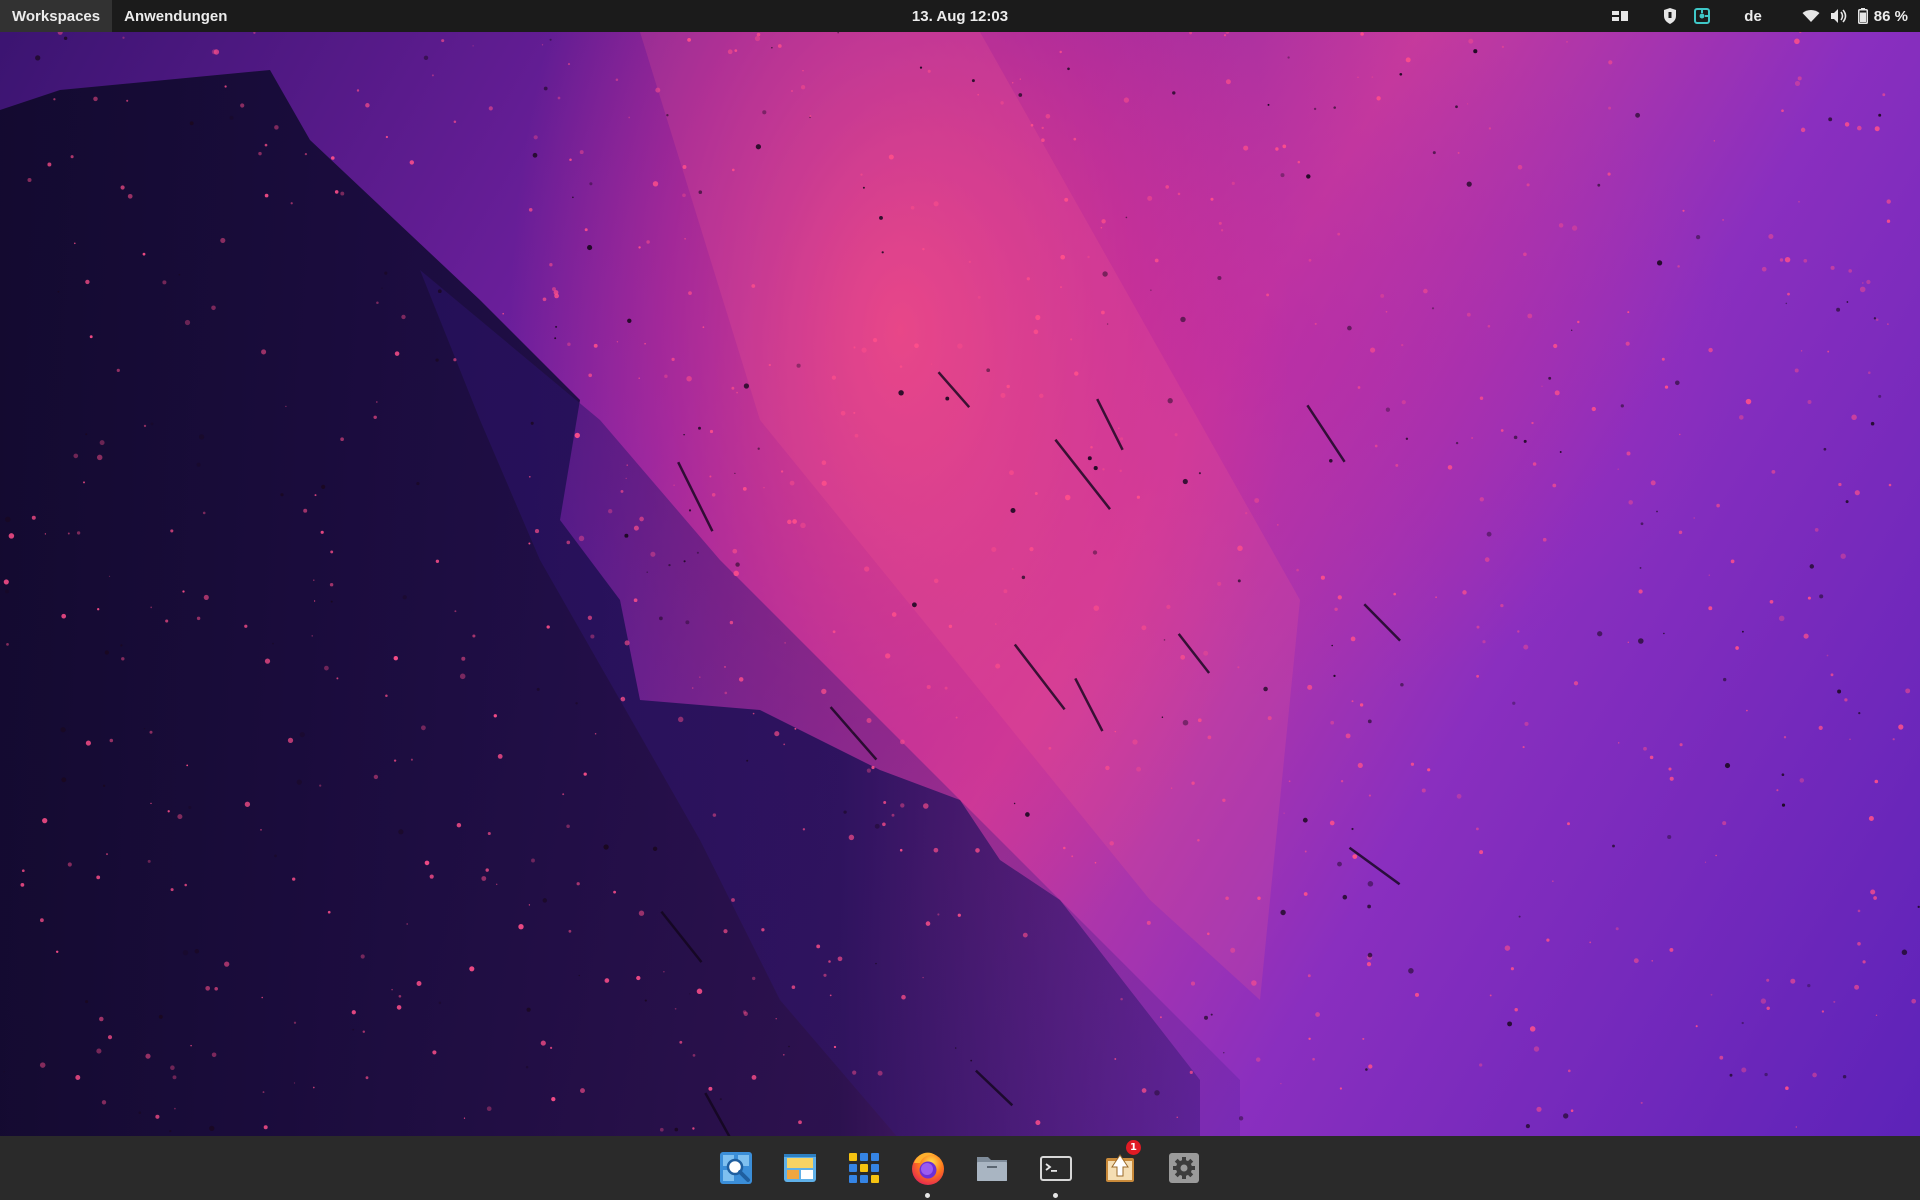 This screenshot has height=1200, width=1920. Describe the element at coordinates (1120, 1168) in the screenshot. I see `dock-item-software-updates: 1` at that location.